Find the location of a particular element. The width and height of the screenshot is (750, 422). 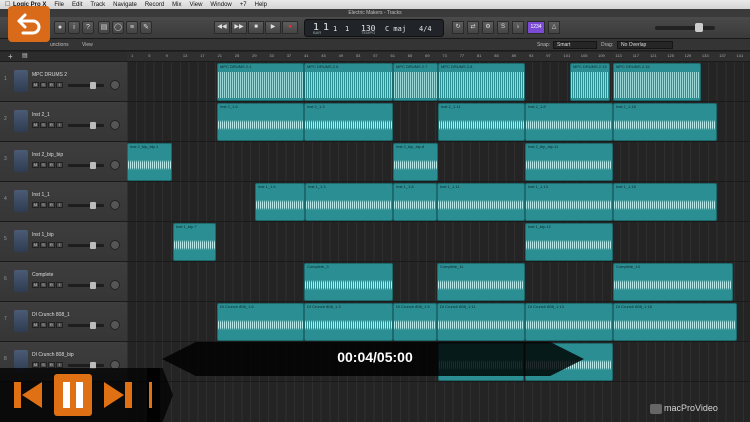

audio-region: DI Crunch 808_1.6 is located at coordinates (260, 322).